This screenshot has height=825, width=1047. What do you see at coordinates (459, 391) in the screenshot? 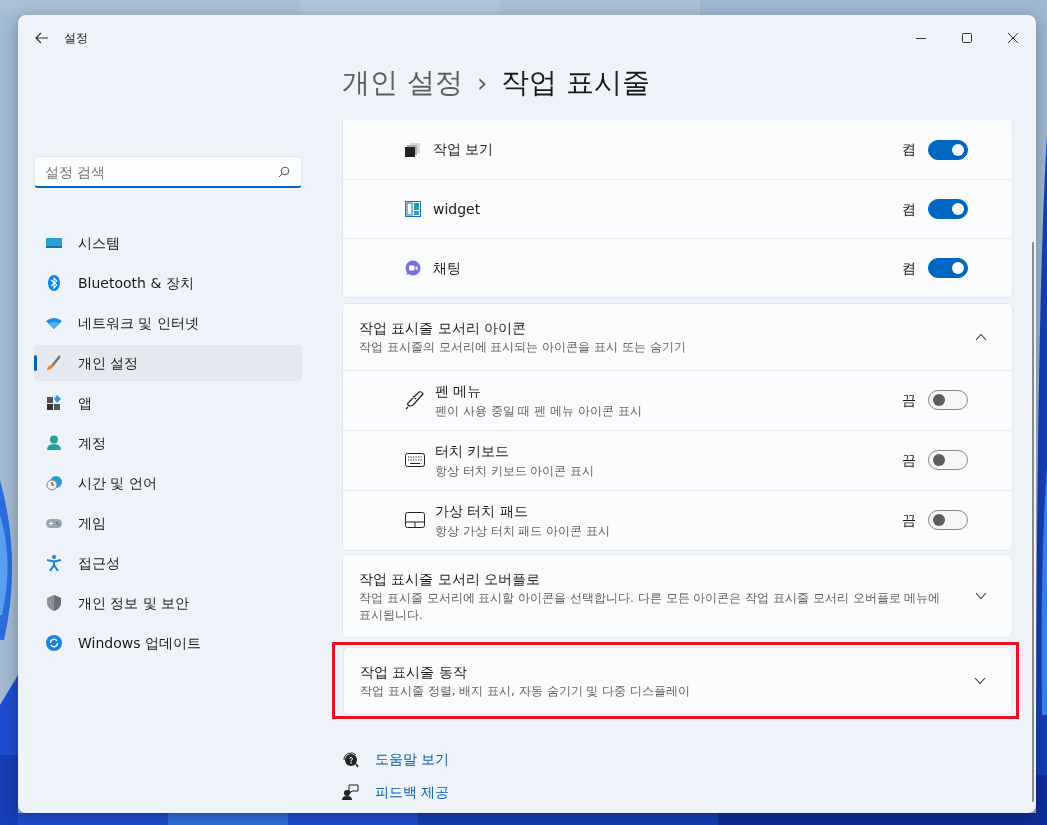
I see `setting-label: 펜 메뉴` at bounding box center [459, 391].